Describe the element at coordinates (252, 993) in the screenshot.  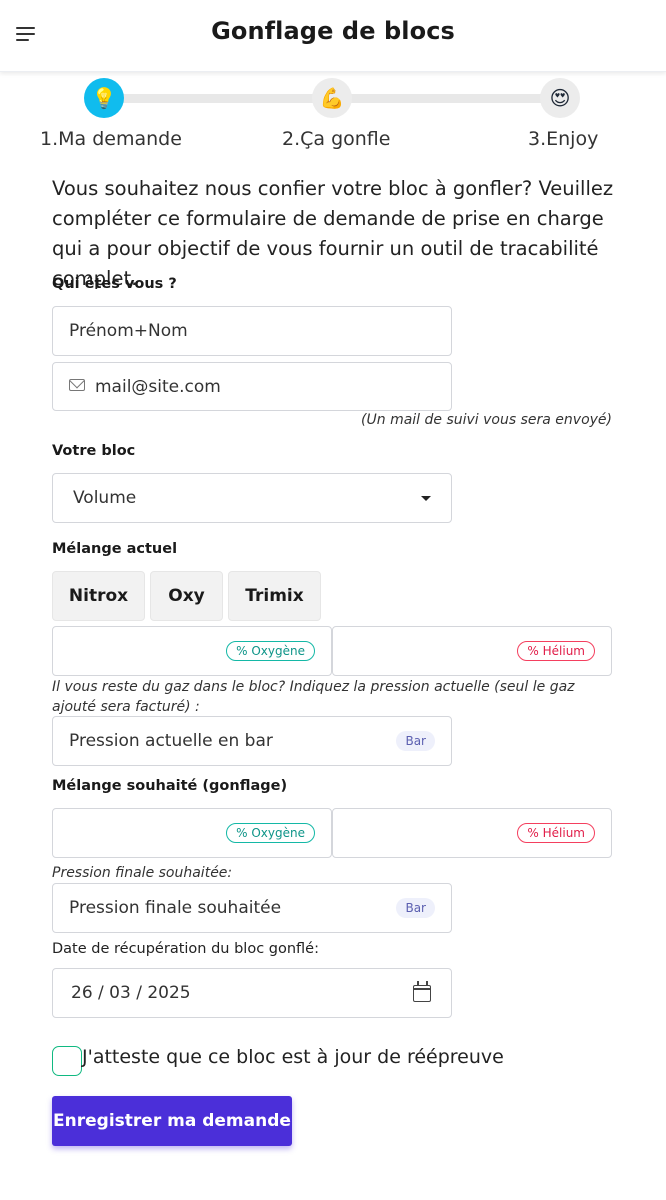
I see `pickup-date-input: 26 / 03 / 2025` at that location.